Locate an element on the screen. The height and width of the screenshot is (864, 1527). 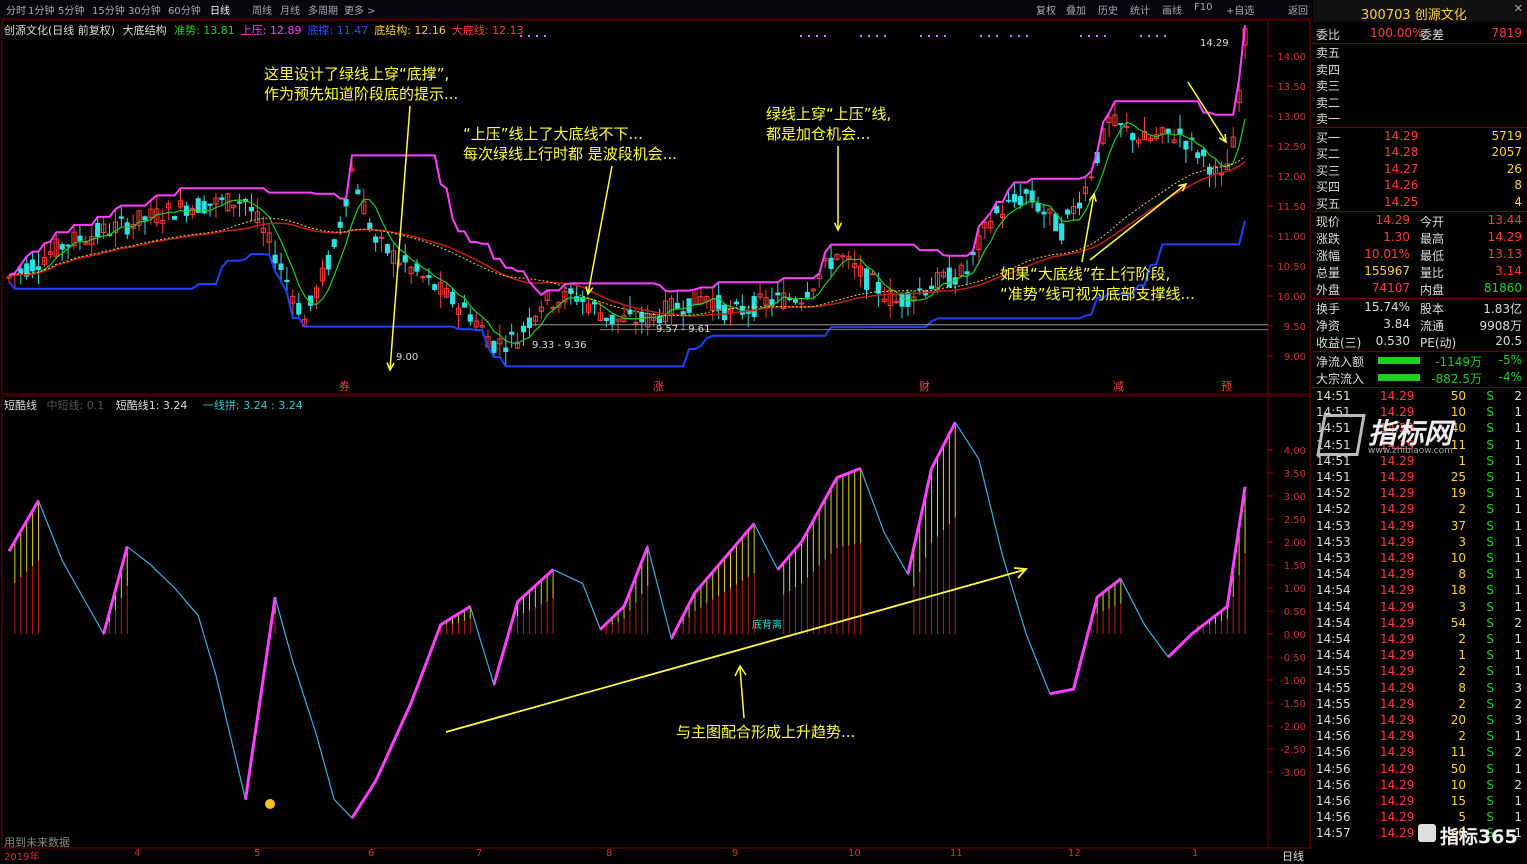
fund-label-1: 换手 is located at coordinates (1328, 309).